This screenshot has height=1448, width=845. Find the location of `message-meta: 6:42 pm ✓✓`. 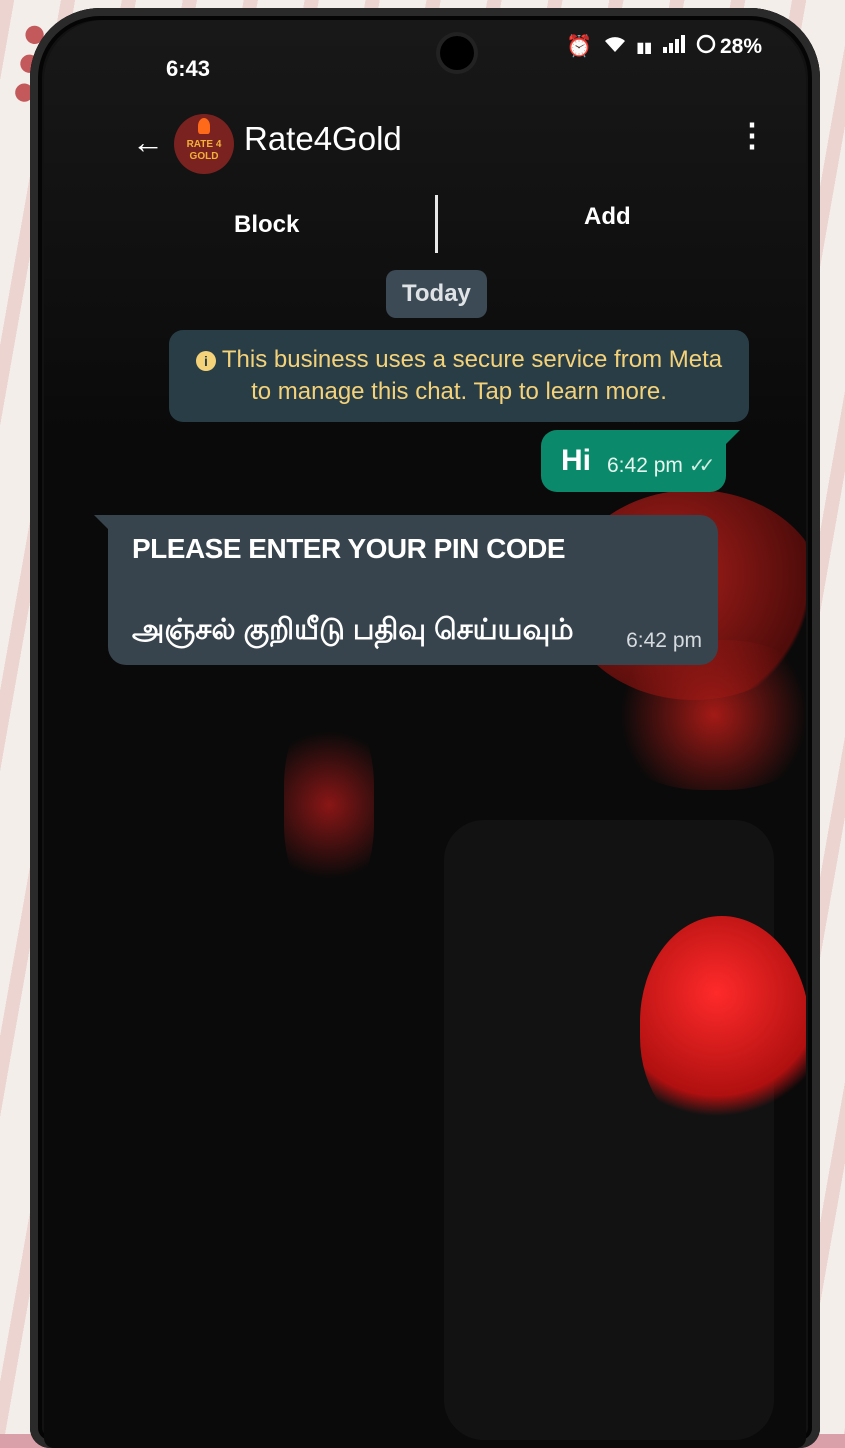

message-meta: 6:42 pm ✓✓ is located at coordinates (661, 465).